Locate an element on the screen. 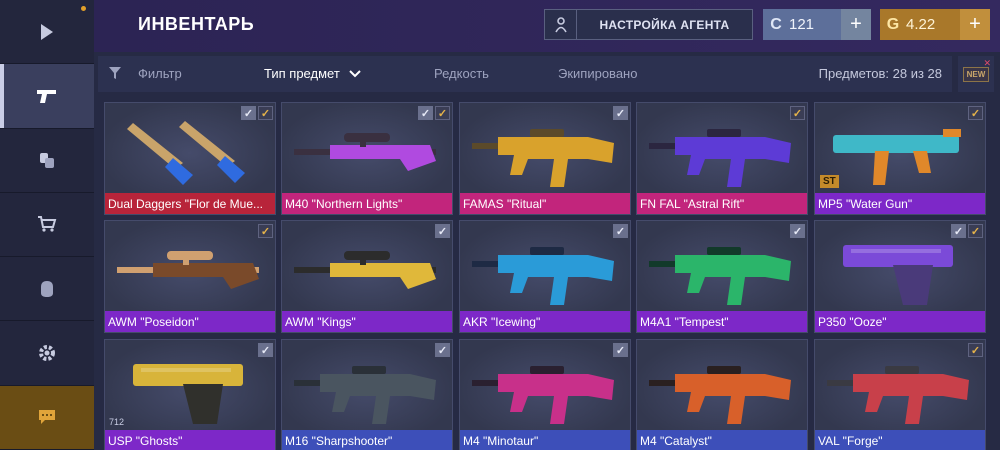  item-count: Предметов: 28 из 28 is located at coordinates (880, 73).